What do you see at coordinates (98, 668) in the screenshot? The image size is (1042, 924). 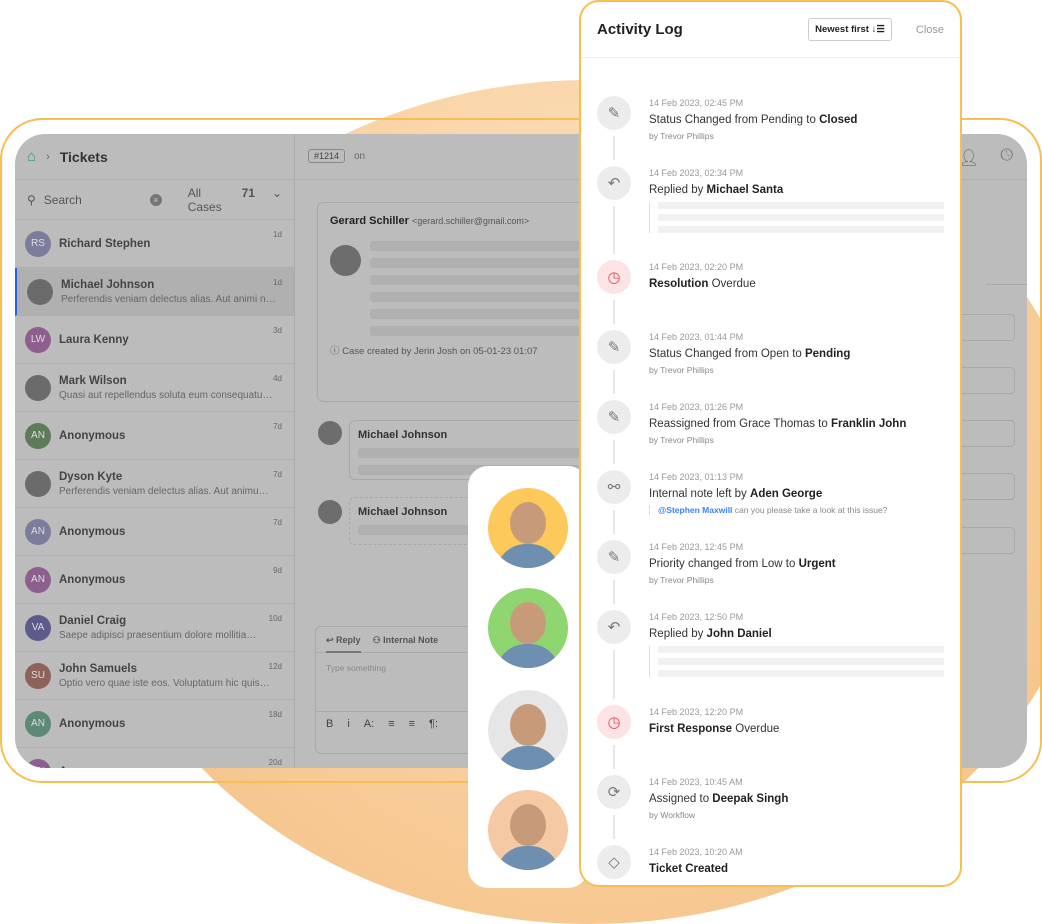 I see `ticket-name: John Samuels` at bounding box center [98, 668].